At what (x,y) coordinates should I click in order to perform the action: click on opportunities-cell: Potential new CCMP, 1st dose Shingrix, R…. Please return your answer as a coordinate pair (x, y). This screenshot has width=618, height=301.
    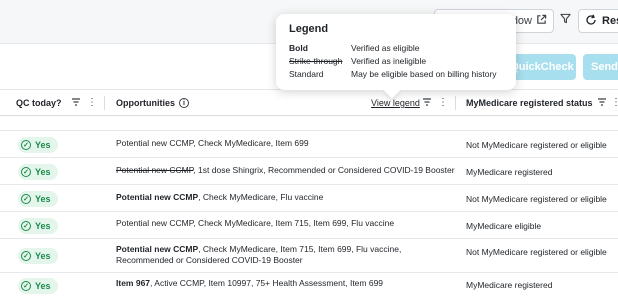
    Looking at the image, I should click on (286, 170).